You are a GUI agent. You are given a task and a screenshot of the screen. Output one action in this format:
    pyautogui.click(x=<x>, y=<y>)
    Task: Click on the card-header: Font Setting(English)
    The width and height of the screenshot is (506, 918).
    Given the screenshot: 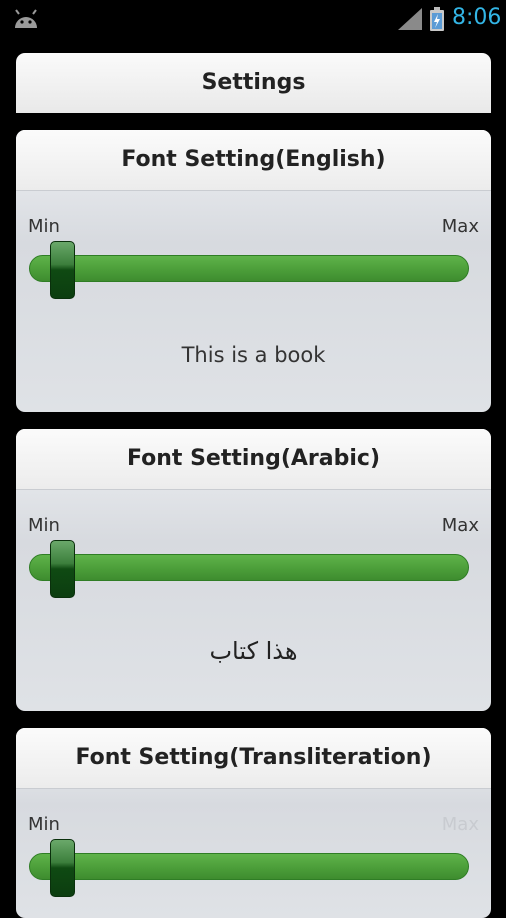 What is the action you would take?
    pyautogui.click(x=253, y=160)
    